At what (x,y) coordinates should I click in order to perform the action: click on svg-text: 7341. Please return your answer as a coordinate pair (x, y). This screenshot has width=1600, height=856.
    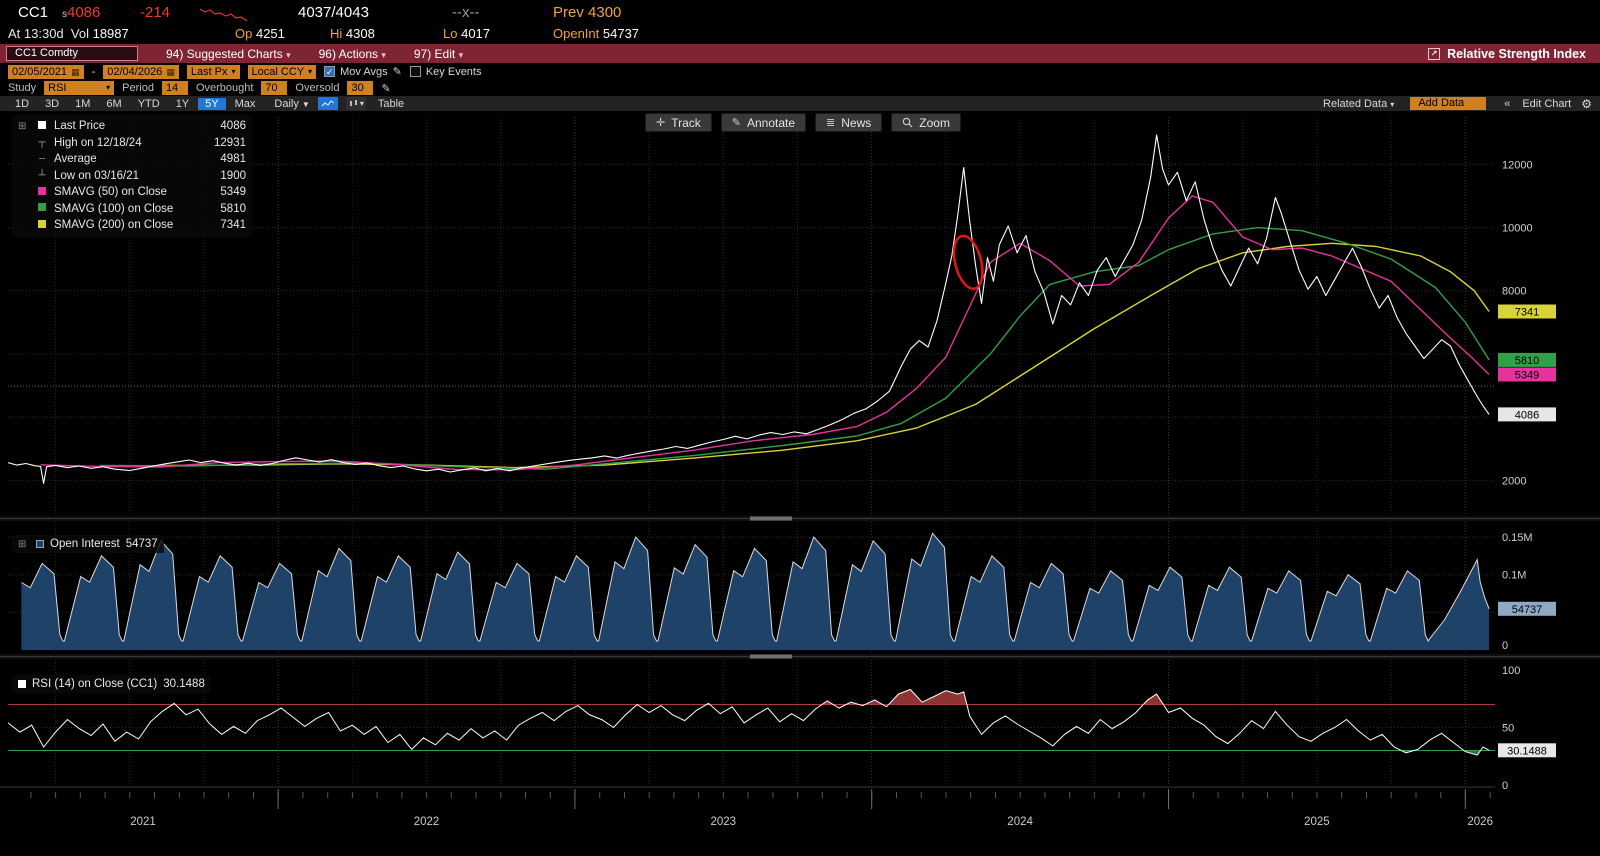
    Looking at the image, I should click on (1527, 313).